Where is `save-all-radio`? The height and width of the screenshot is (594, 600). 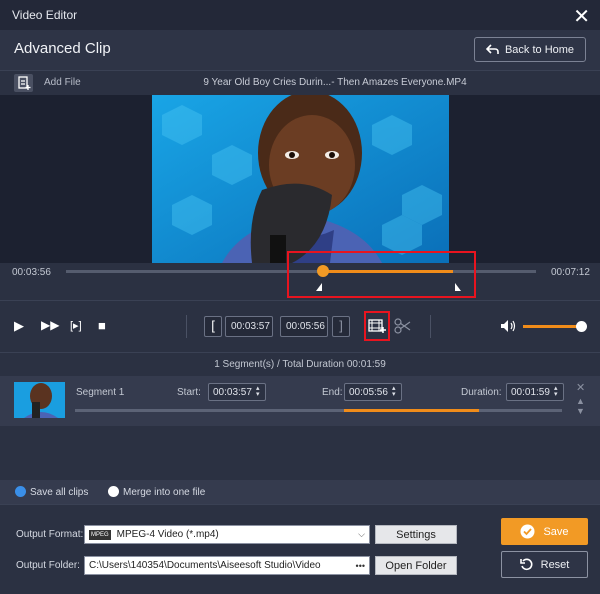 save-all-radio is located at coordinates (20, 491).